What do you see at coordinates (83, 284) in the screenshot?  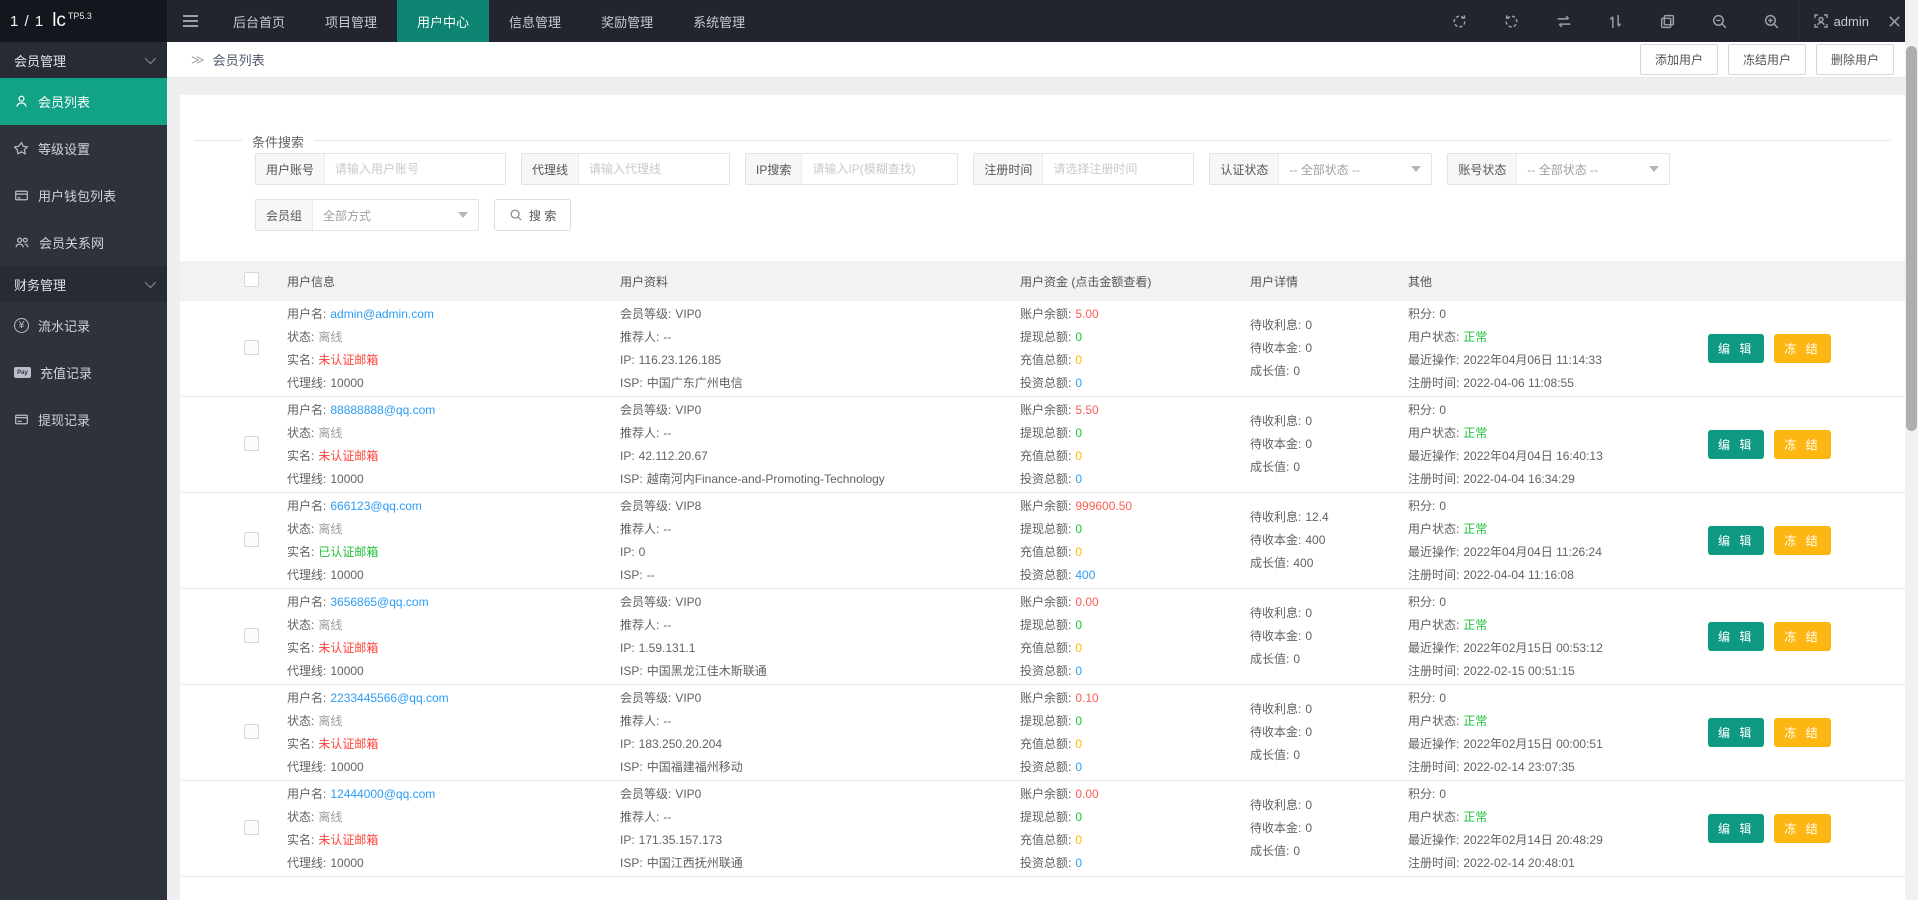 I see `sidebar-group-finance-management: 财务管理` at bounding box center [83, 284].